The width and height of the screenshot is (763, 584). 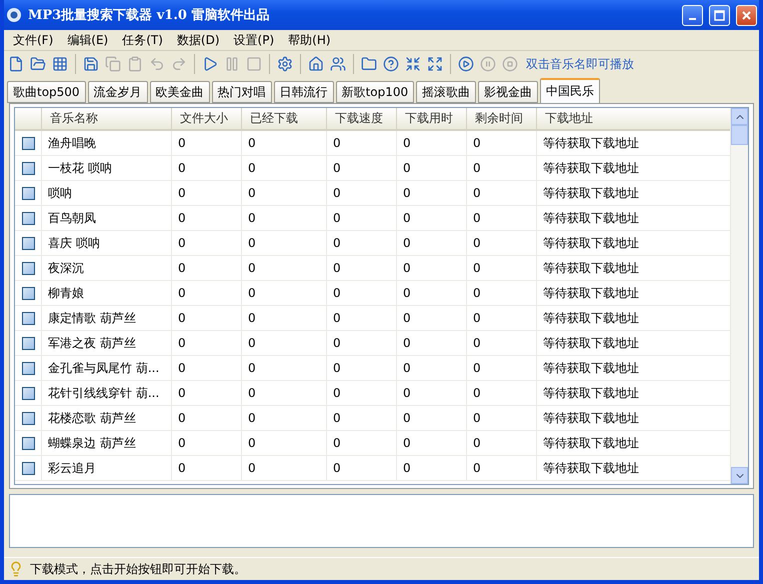 What do you see at coordinates (508, 92) in the screenshot?
I see `category-tab: 影视金曲` at bounding box center [508, 92].